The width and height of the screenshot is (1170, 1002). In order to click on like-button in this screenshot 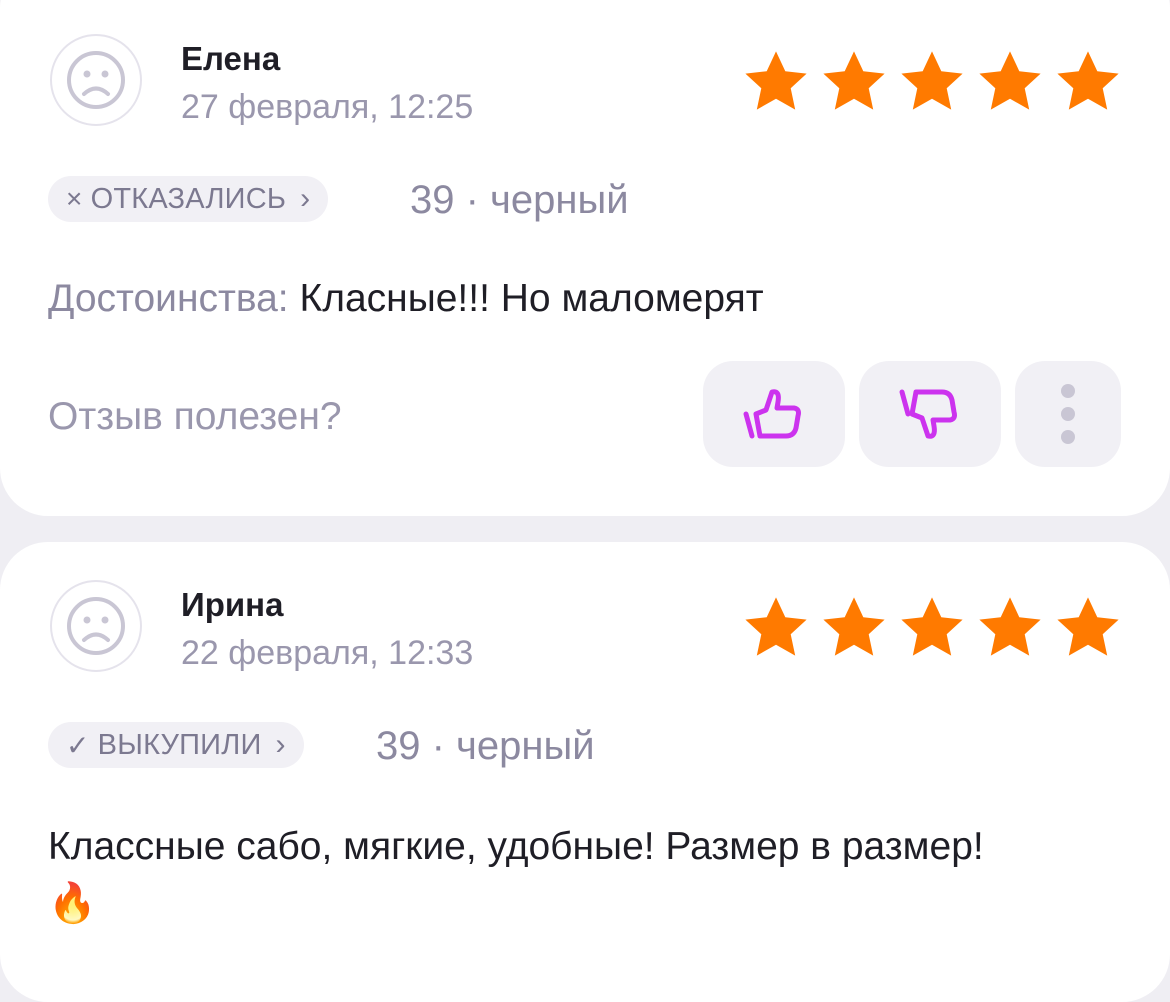, I will do `click(774, 414)`.